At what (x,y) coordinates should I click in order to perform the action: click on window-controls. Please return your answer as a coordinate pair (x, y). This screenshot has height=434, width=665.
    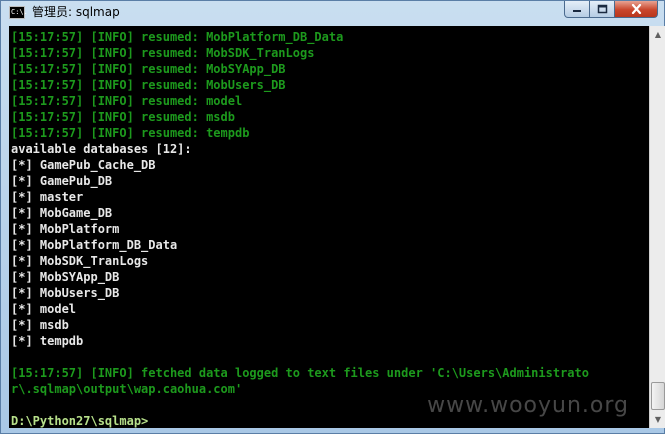
    Looking at the image, I should click on (611, 9).